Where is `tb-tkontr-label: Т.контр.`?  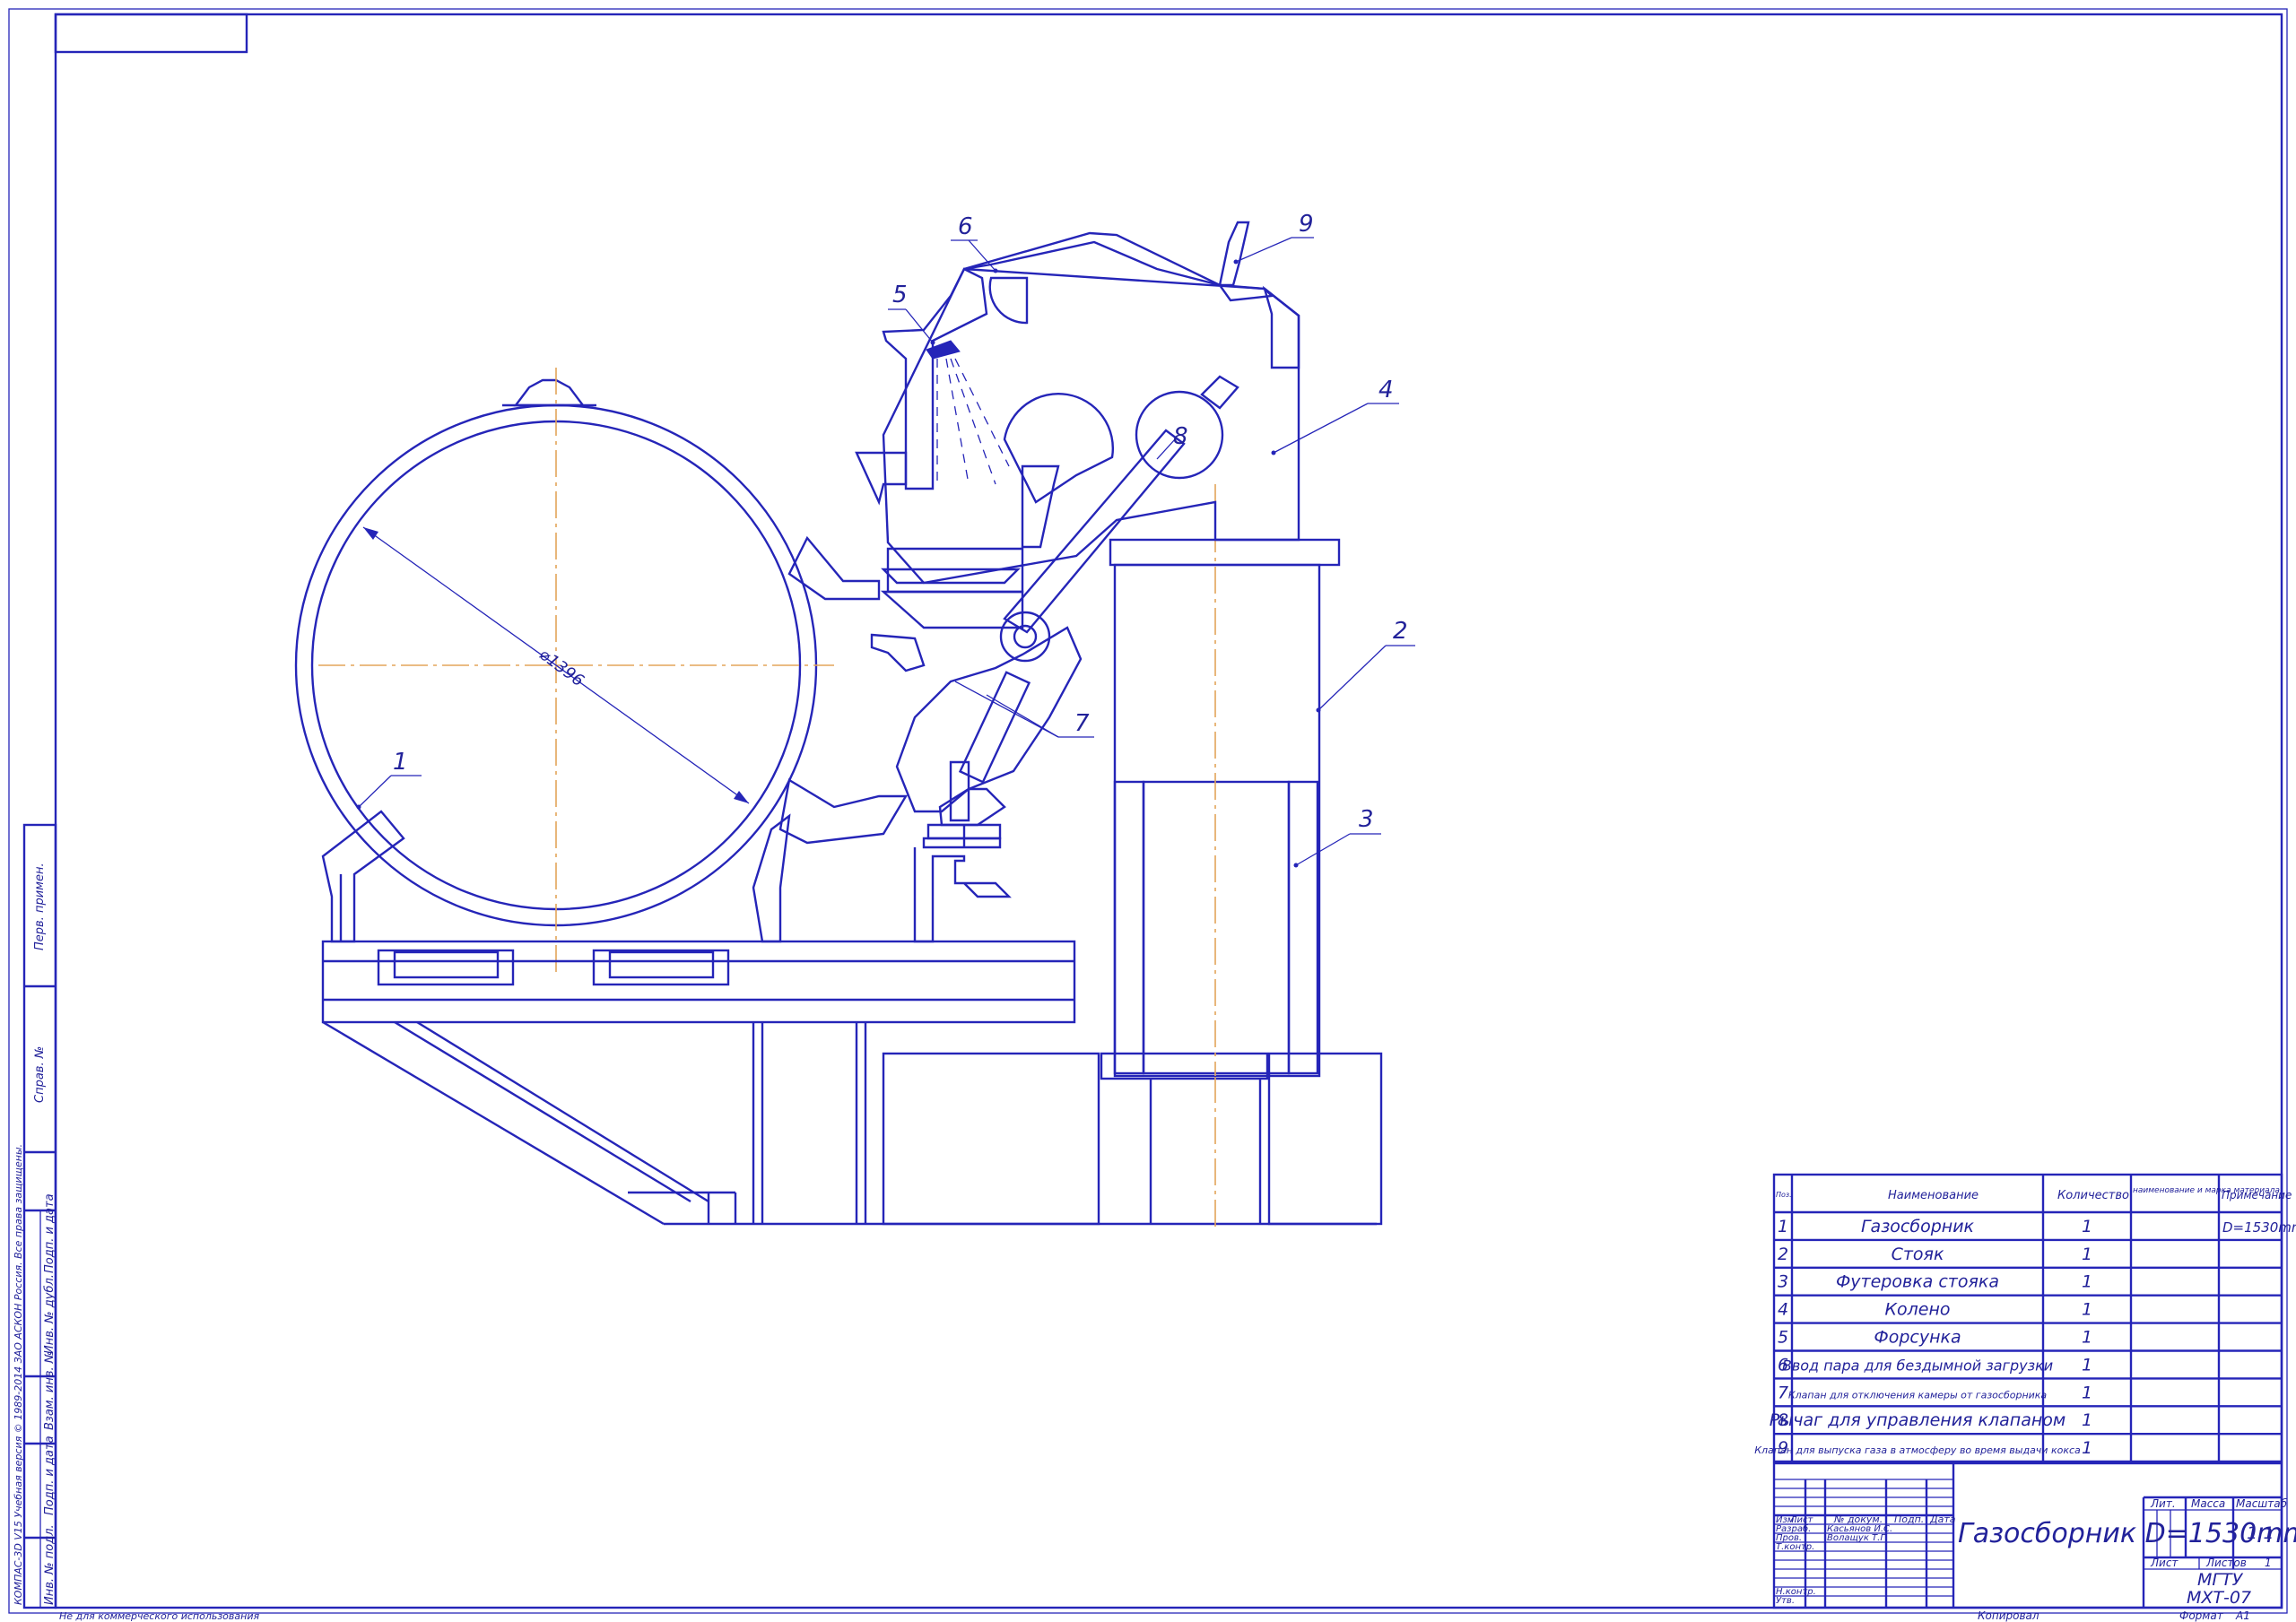 tb-tkontr-label: Т.контр. is located at coordinates (1795, 1547).